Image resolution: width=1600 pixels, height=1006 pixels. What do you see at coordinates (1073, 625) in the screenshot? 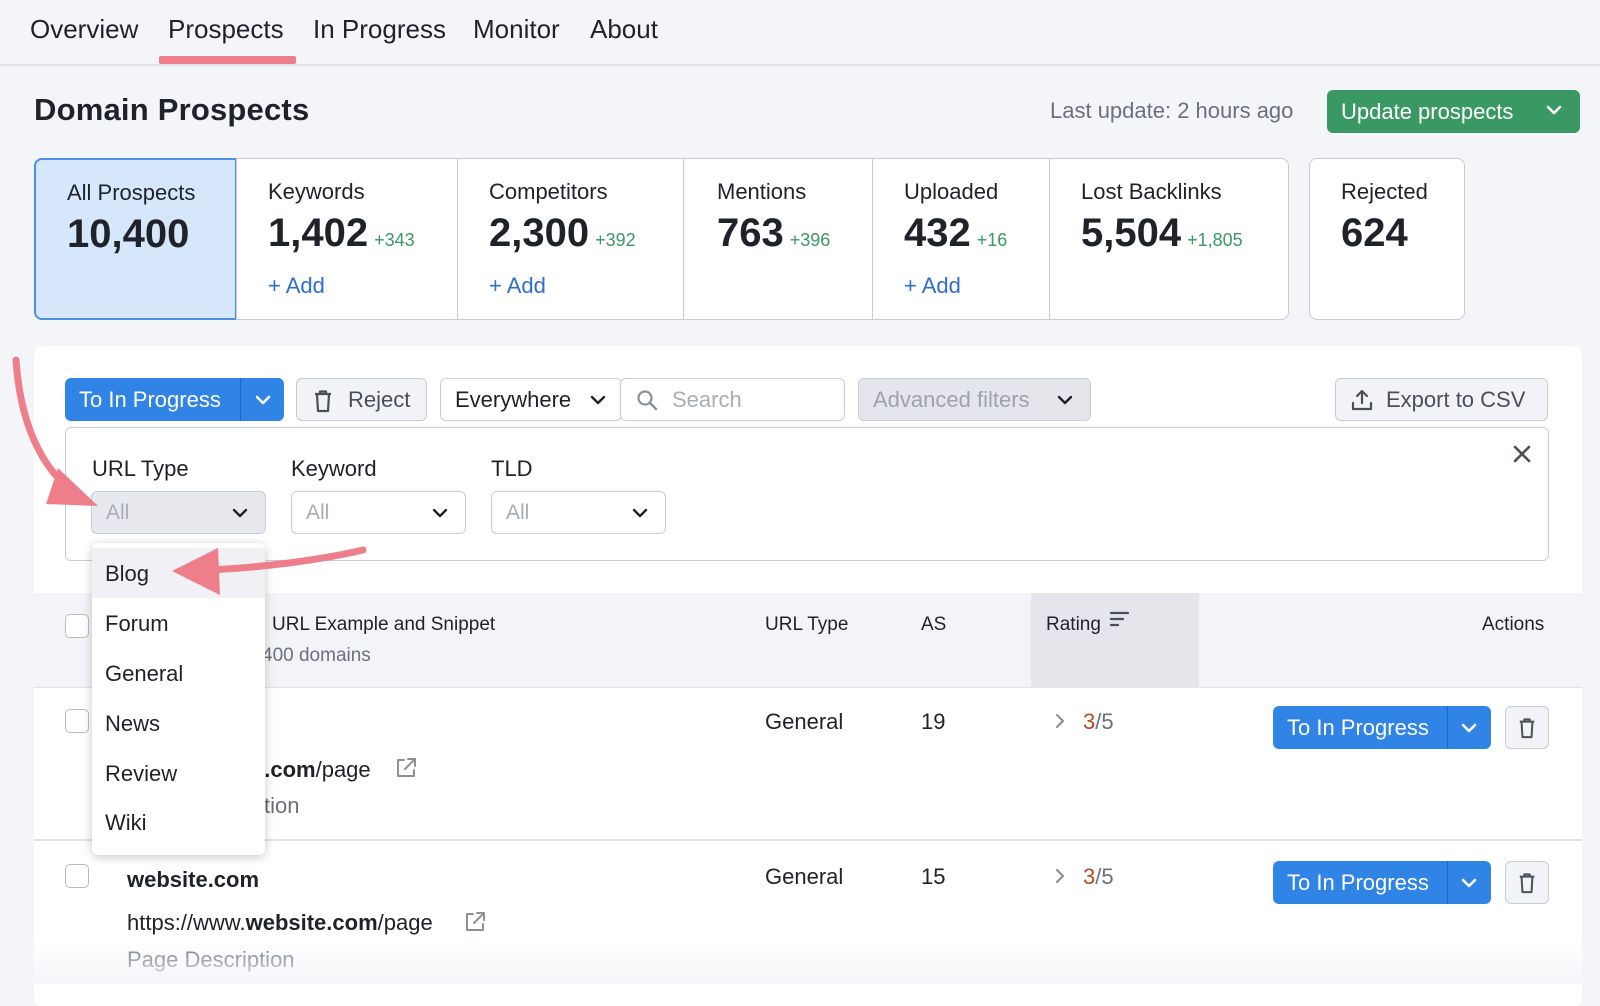
I see `column-header-rating: Rating` at bounding box center [1073, 625].